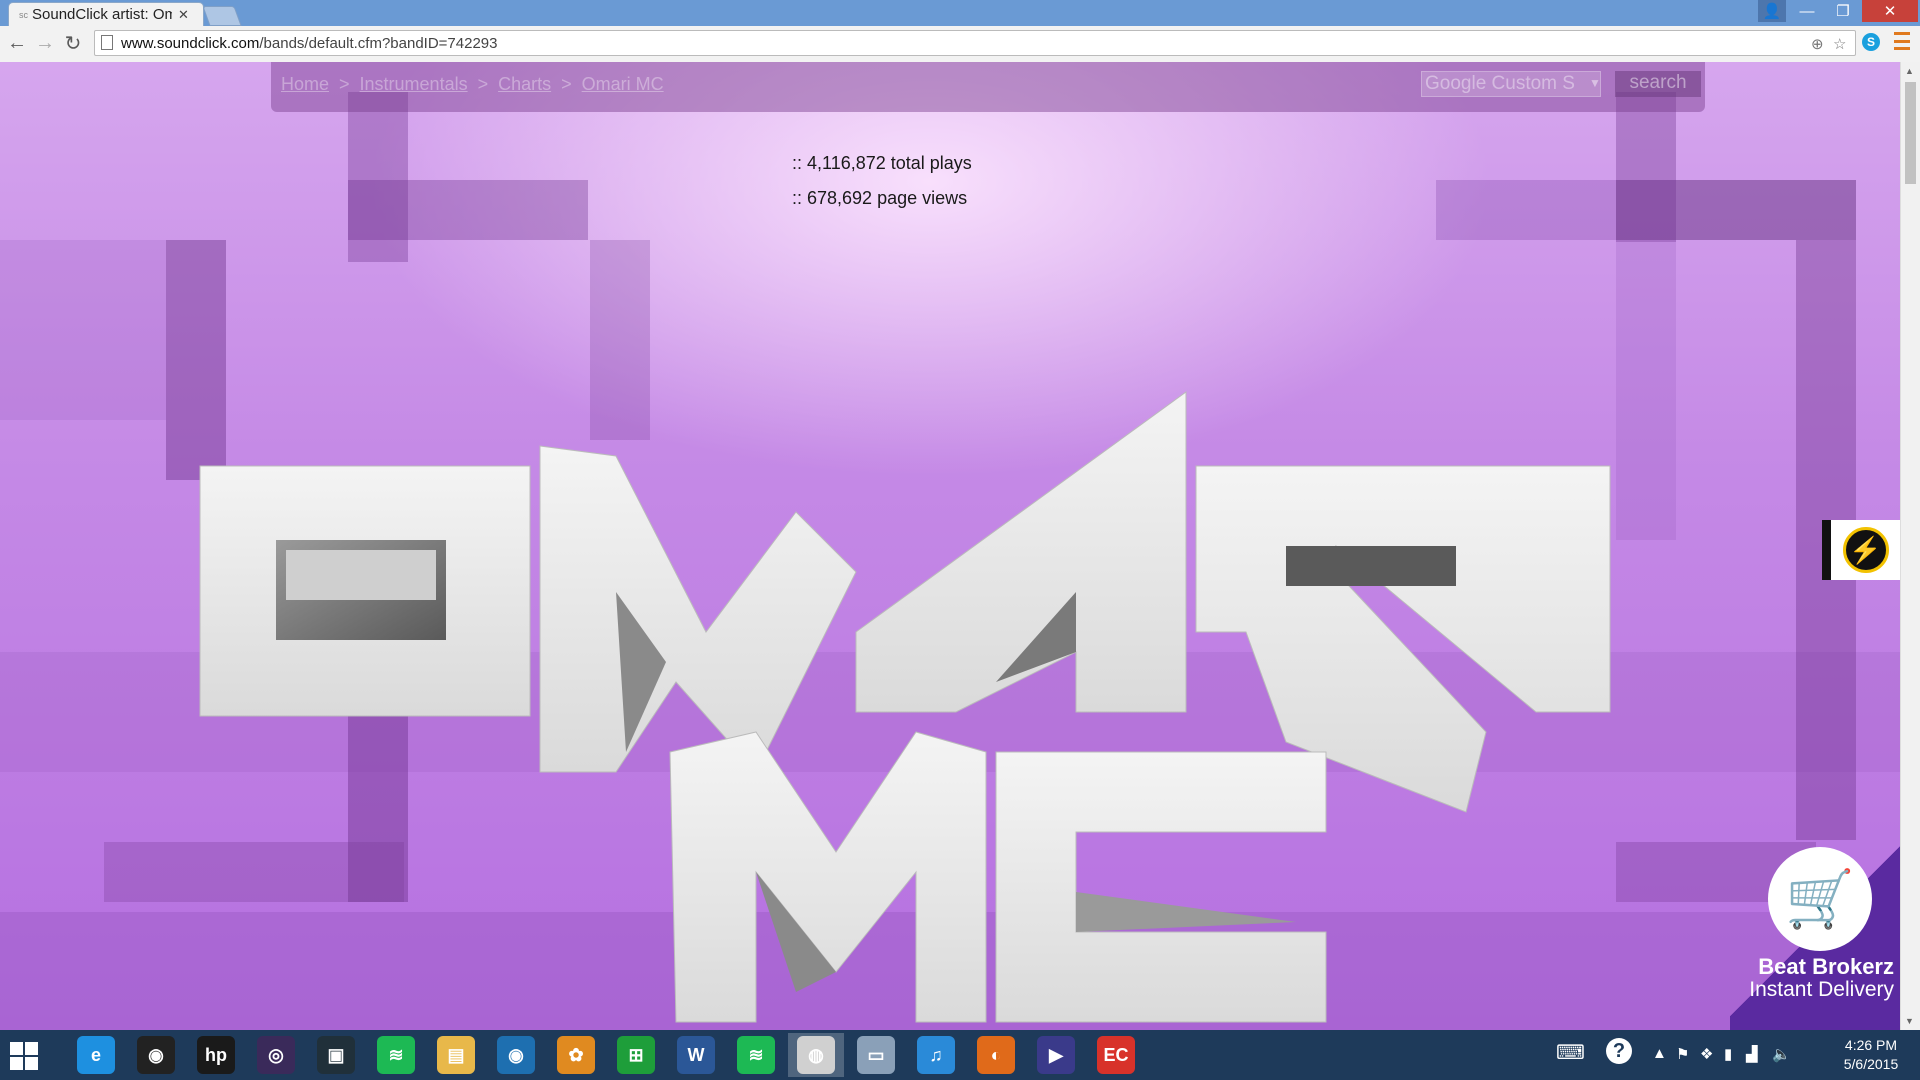  I want to click on cart-badge: 🛒, so click(1820, 899).